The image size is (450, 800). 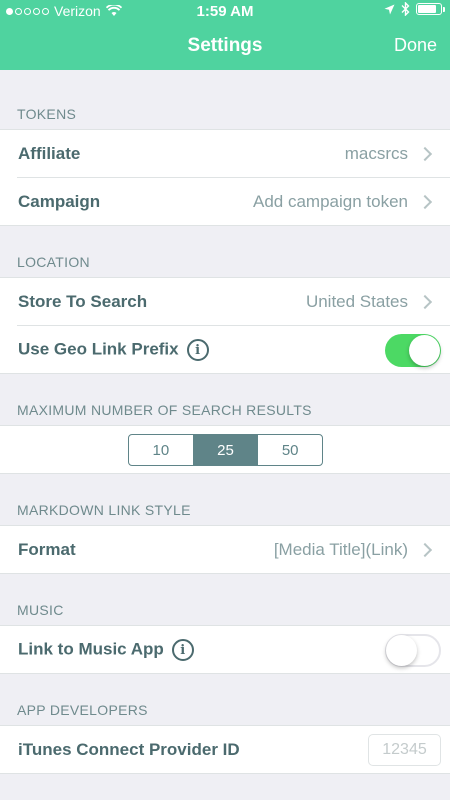 What do you see at coordinates (47, 549) in the screenshot?
I see `format-label: Format` at bounding box center [47, 549].